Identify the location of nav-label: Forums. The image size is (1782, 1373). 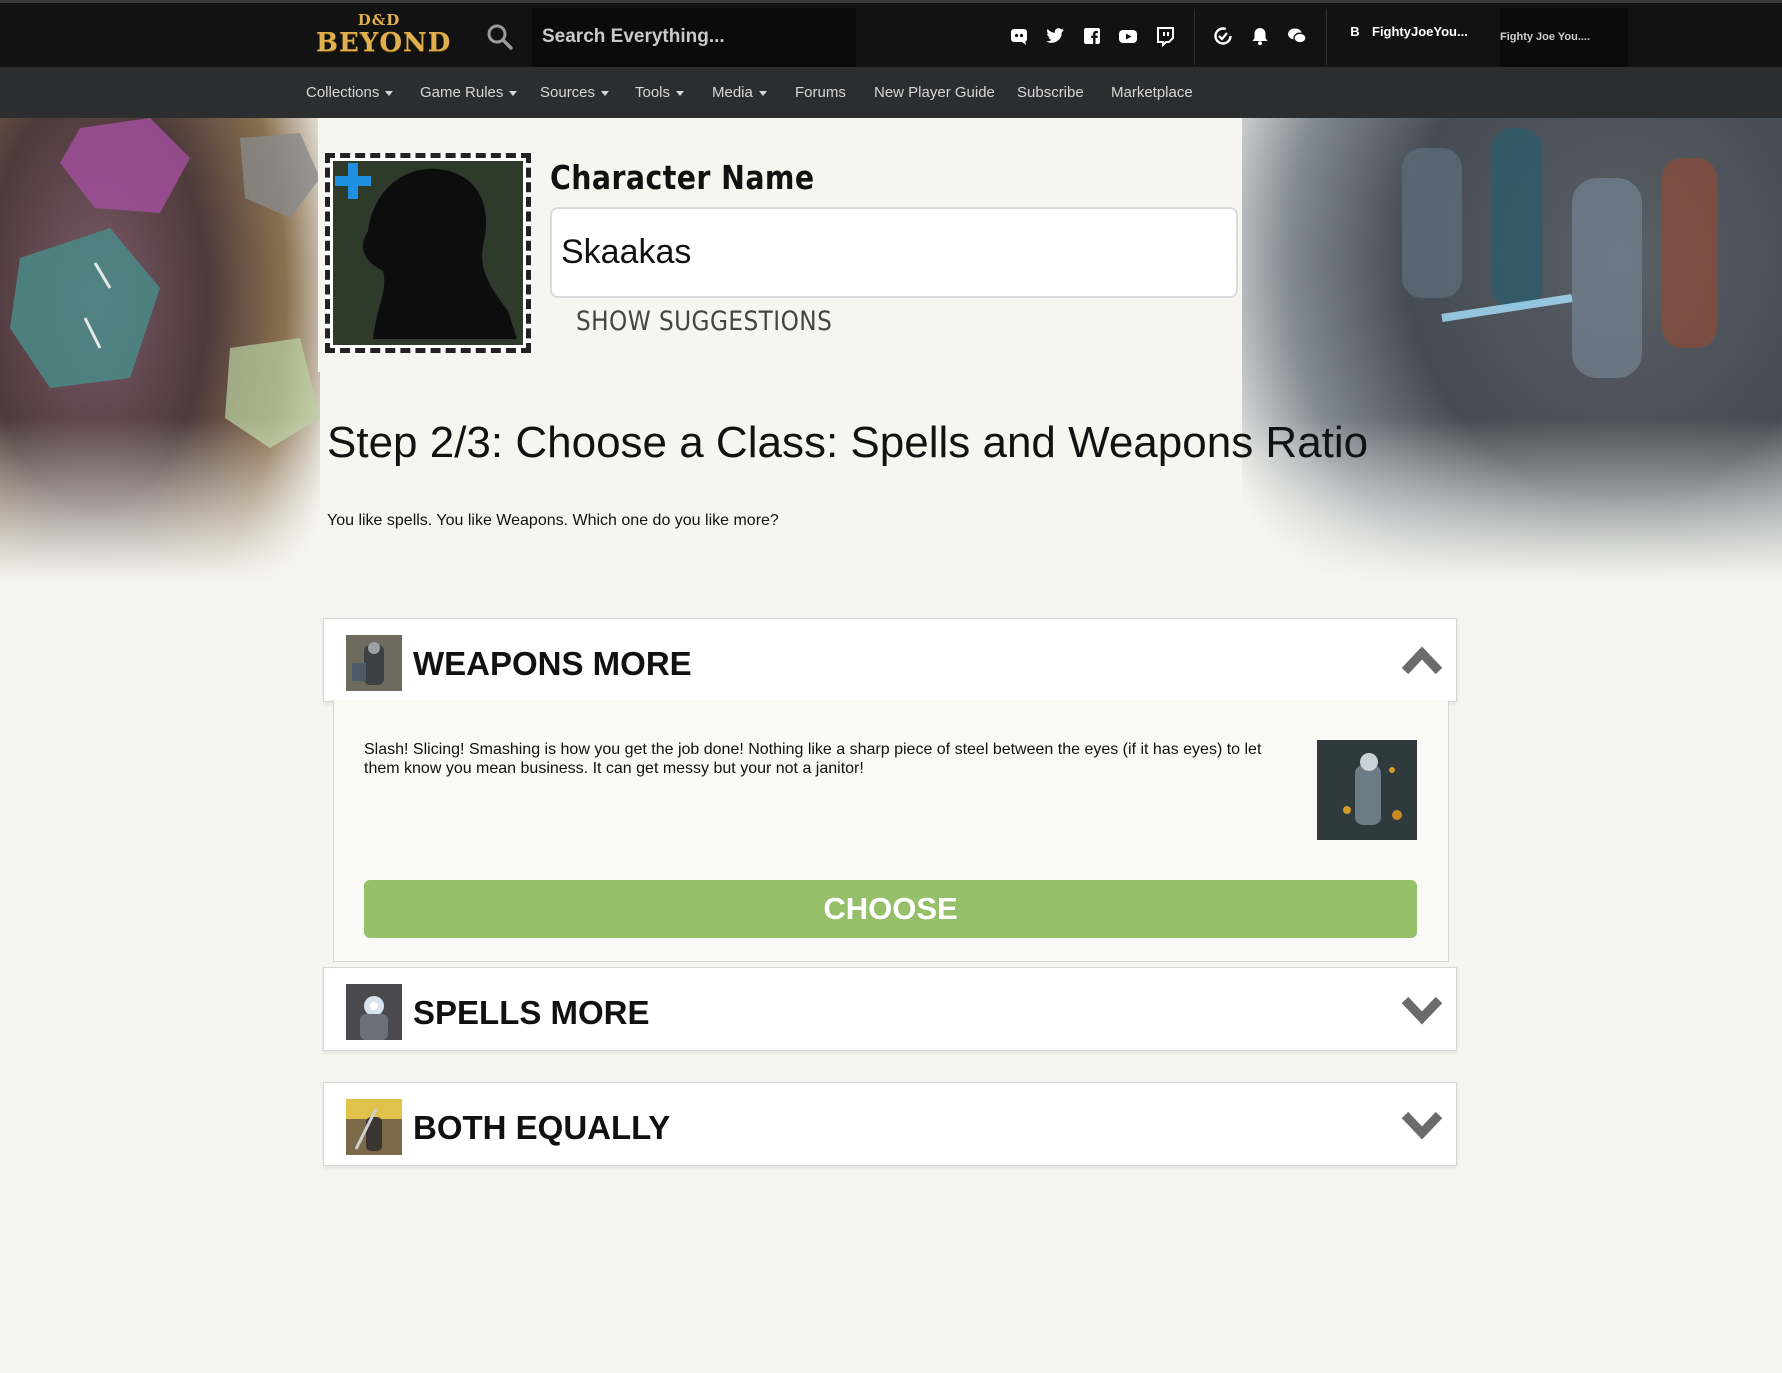
(820, 92).